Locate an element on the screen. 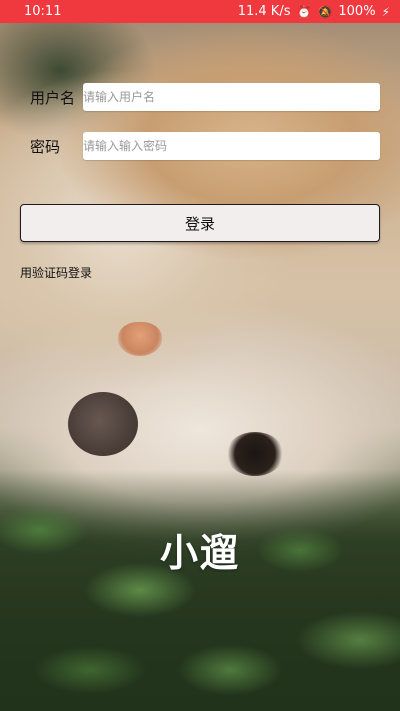 The height and width of the screenshot is (711, 400). network-speed: 11.4 K/s is located at coordinates (264, 11).